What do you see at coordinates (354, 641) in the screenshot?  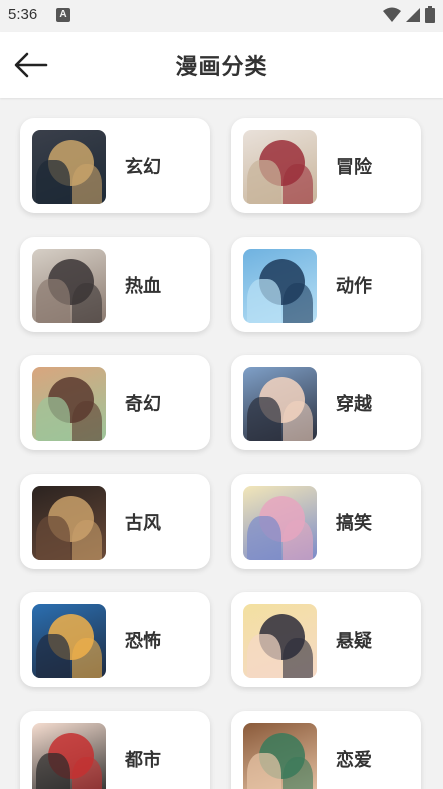 I see `category-label: 悬疑` at bounding box center [354, 641].